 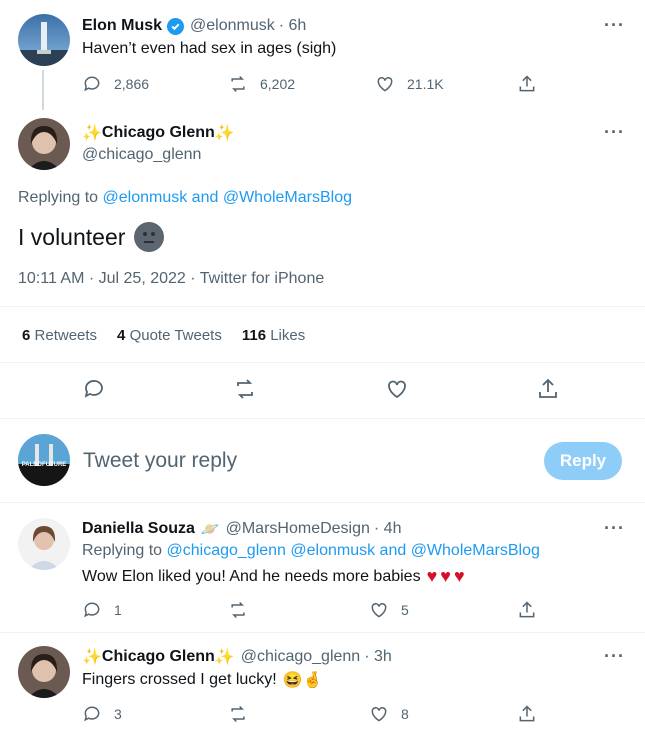 What do you see at coordinates (44, 44) in the screenshot?
I see `rocket-launch-image` at bounding box center [44, 44].